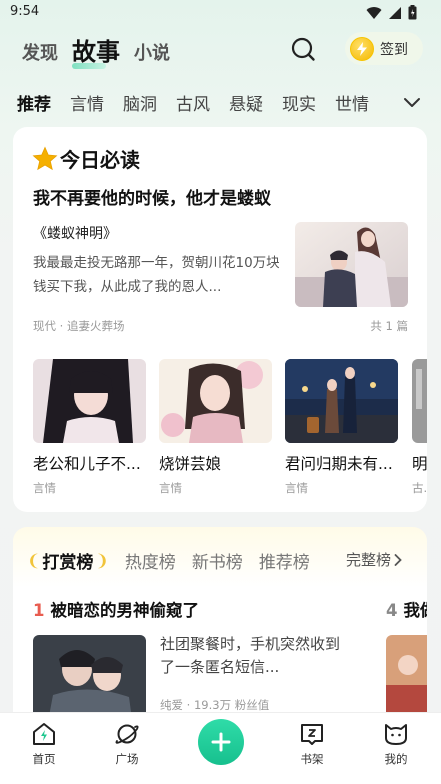 This screenshot has height=784, width=441. What do you see at coordinates (102, 560) in the screenshot?
I see `laurel-right-icon: ❩` at bounding box center [102, 560].